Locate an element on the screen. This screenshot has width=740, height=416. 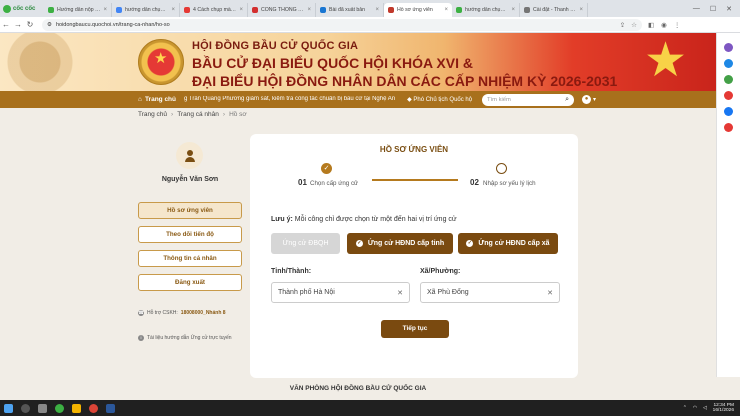
start-icon is located at coordinates (8, 408).